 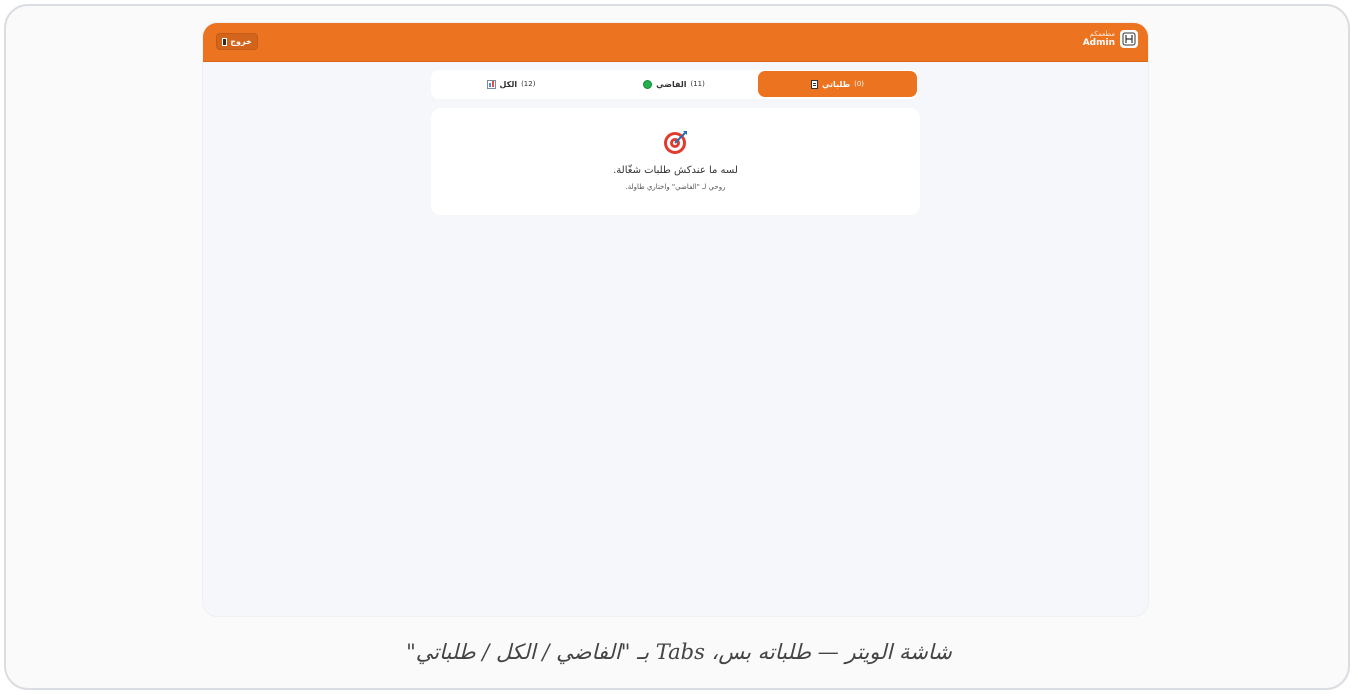 I want to click on tab-all: الكل (12), so click(x=511, y=84).